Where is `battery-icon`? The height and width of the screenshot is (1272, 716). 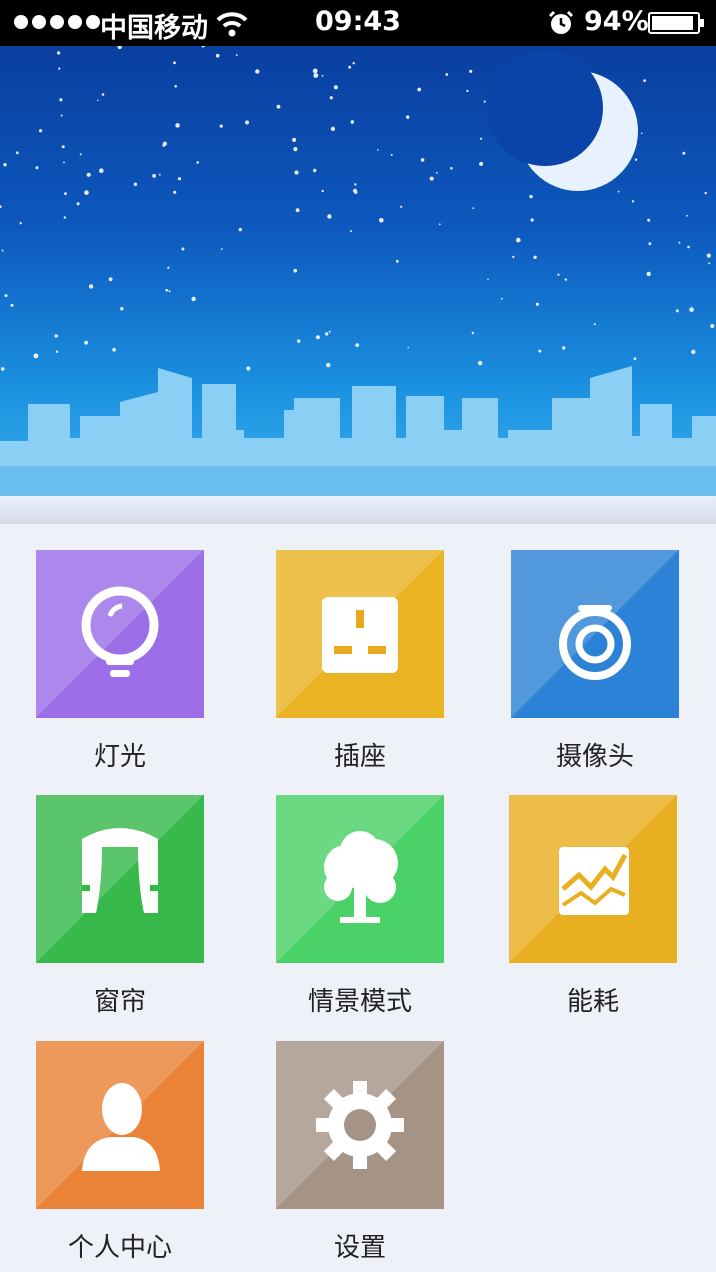 battery-icon is located at coordinates (676, 23).